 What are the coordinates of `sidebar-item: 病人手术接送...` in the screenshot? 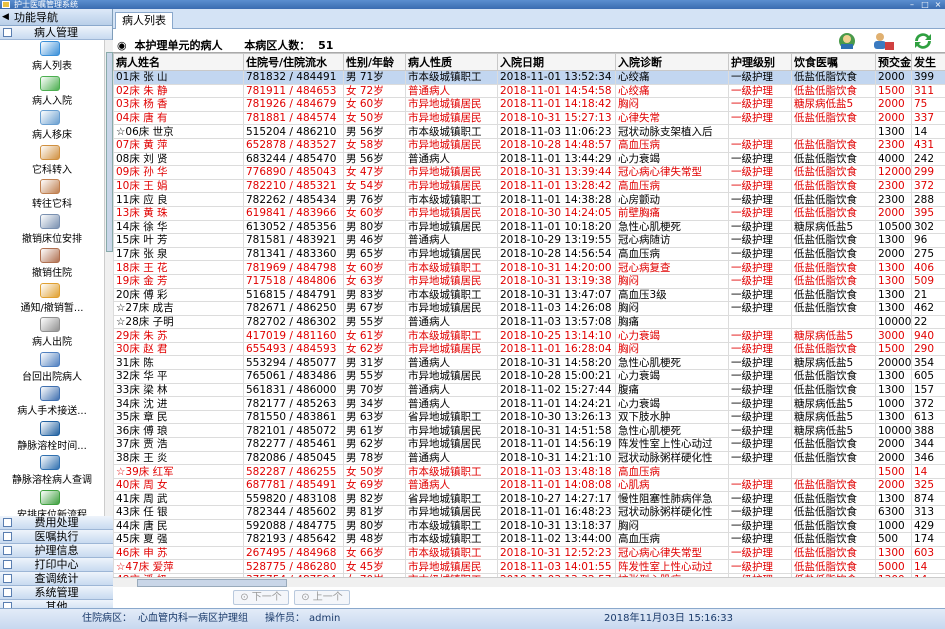 It's located at (52, 402).